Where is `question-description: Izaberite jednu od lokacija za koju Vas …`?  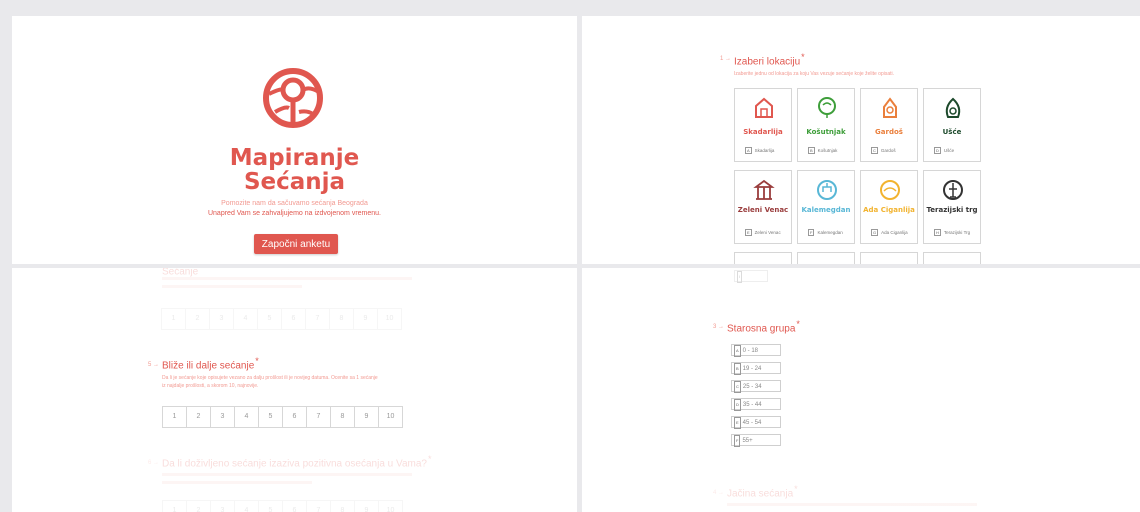 question-description: Izaberite jednu od lokacija za koju Vas … is located at coordinates (814, 74).